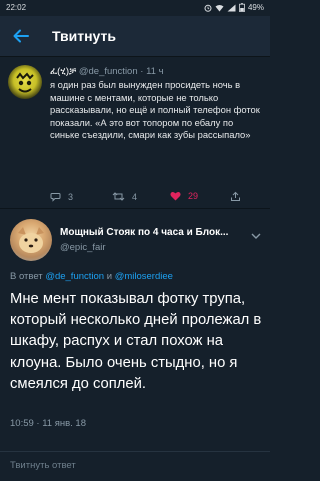  I want to click on reply-prefix: В ответ, so click(26, 276).